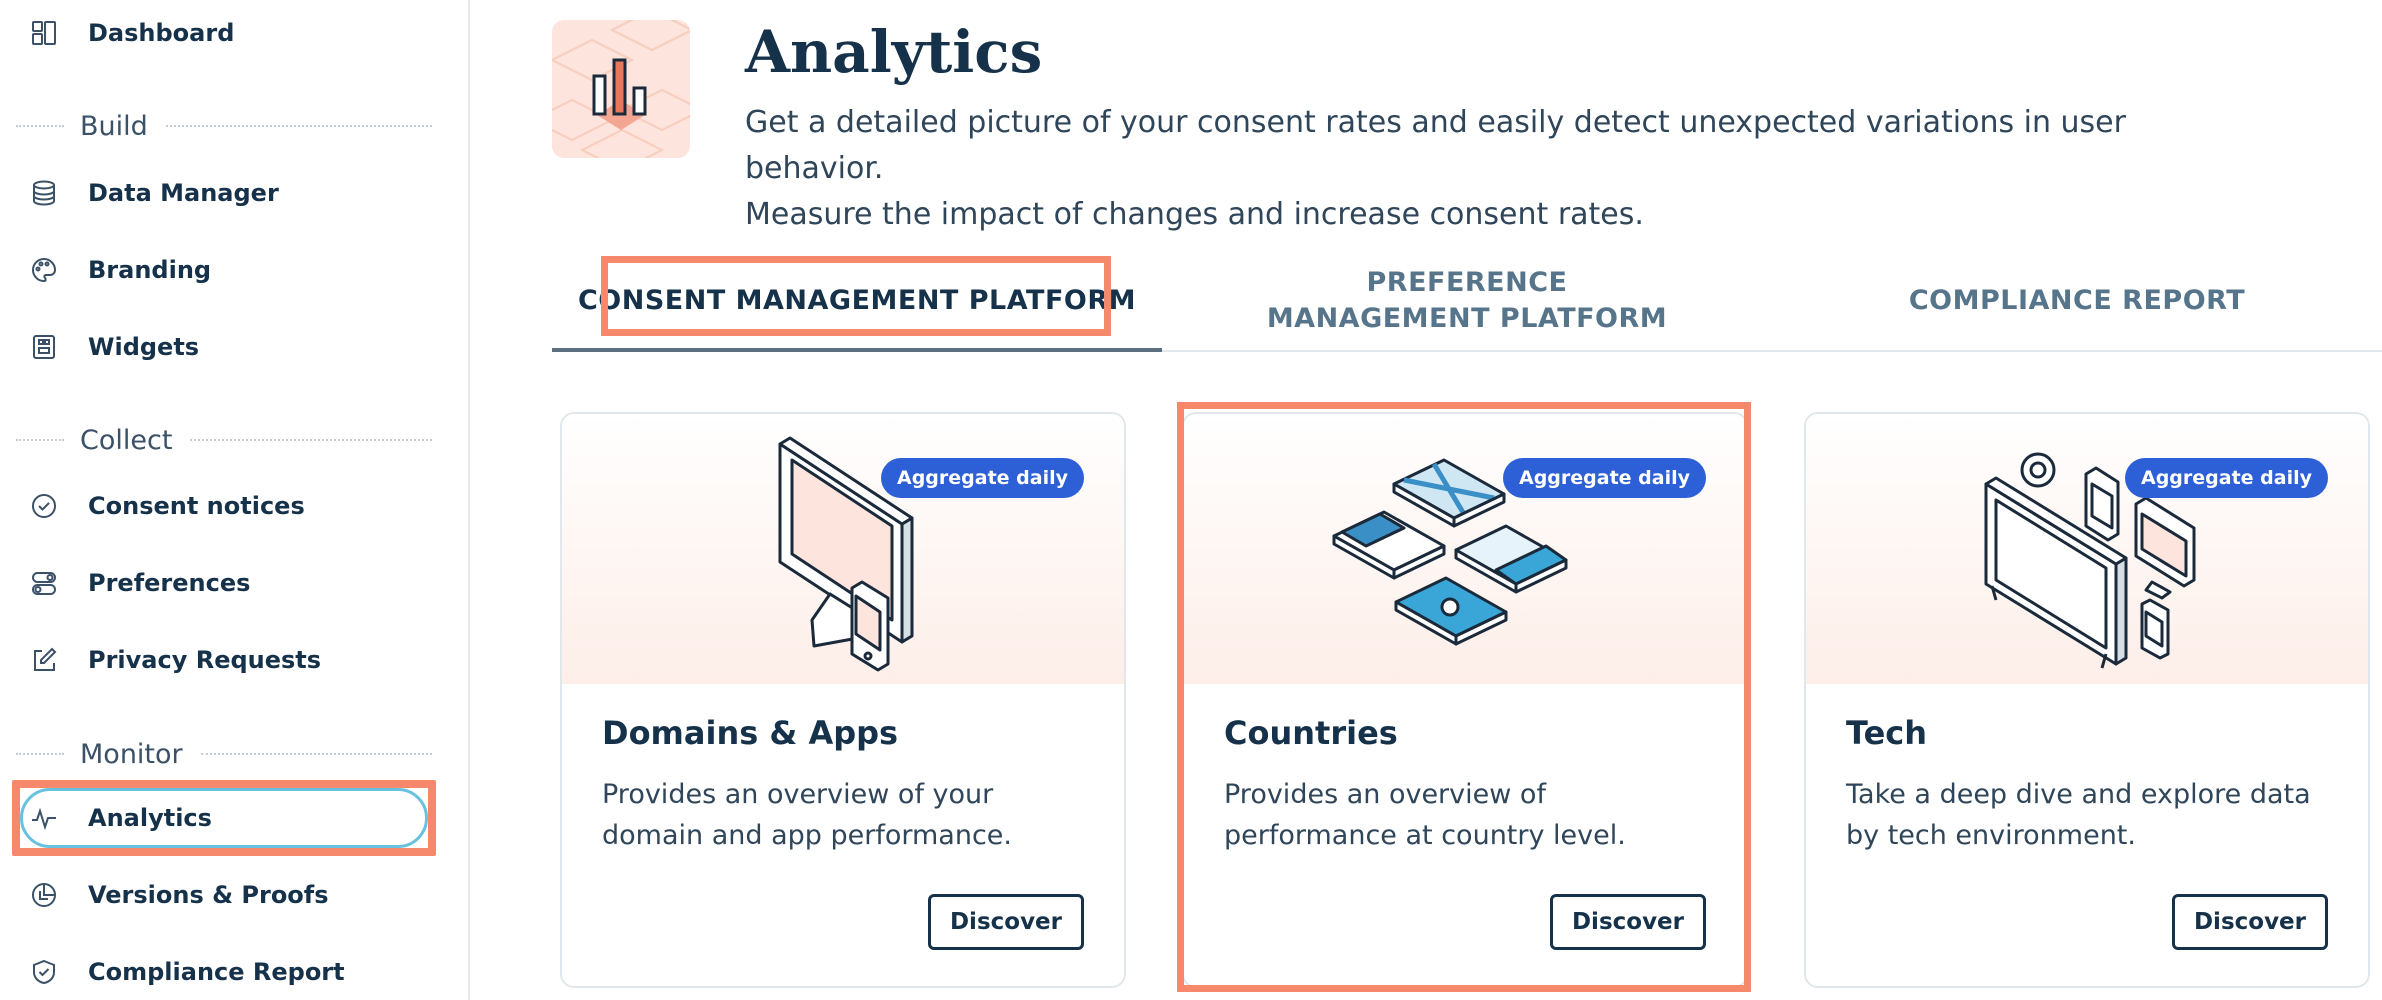  I want to click on sidebar-item-label: Data Manager, so click(183, 193).